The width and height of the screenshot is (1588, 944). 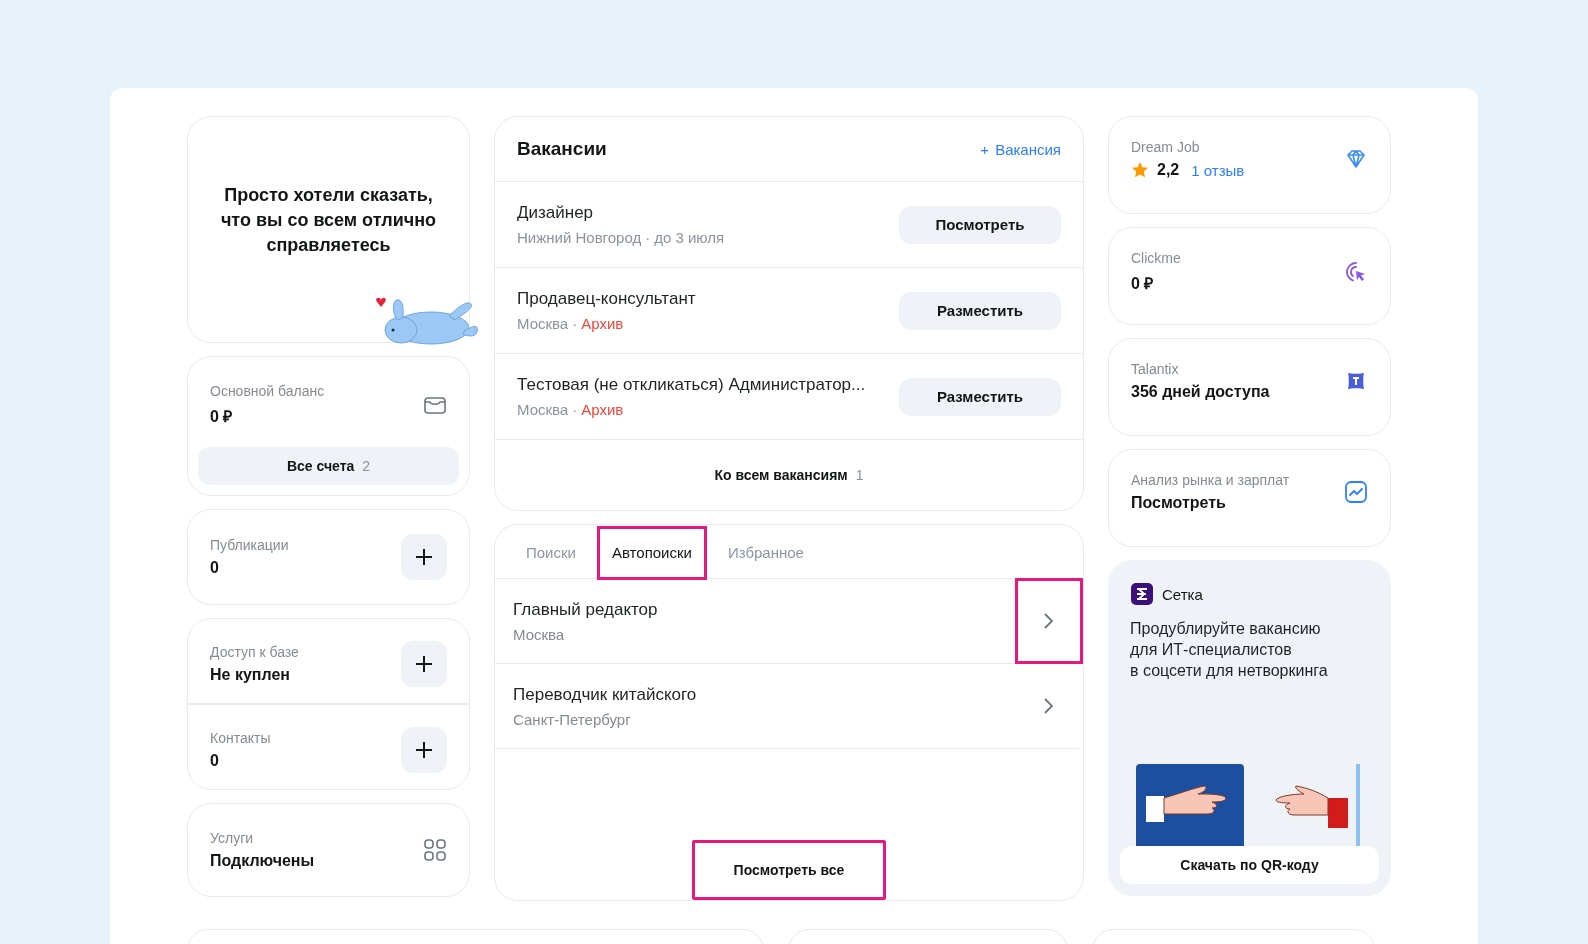 I want to click on access-label: Контакты, so click(x=240, y=737).